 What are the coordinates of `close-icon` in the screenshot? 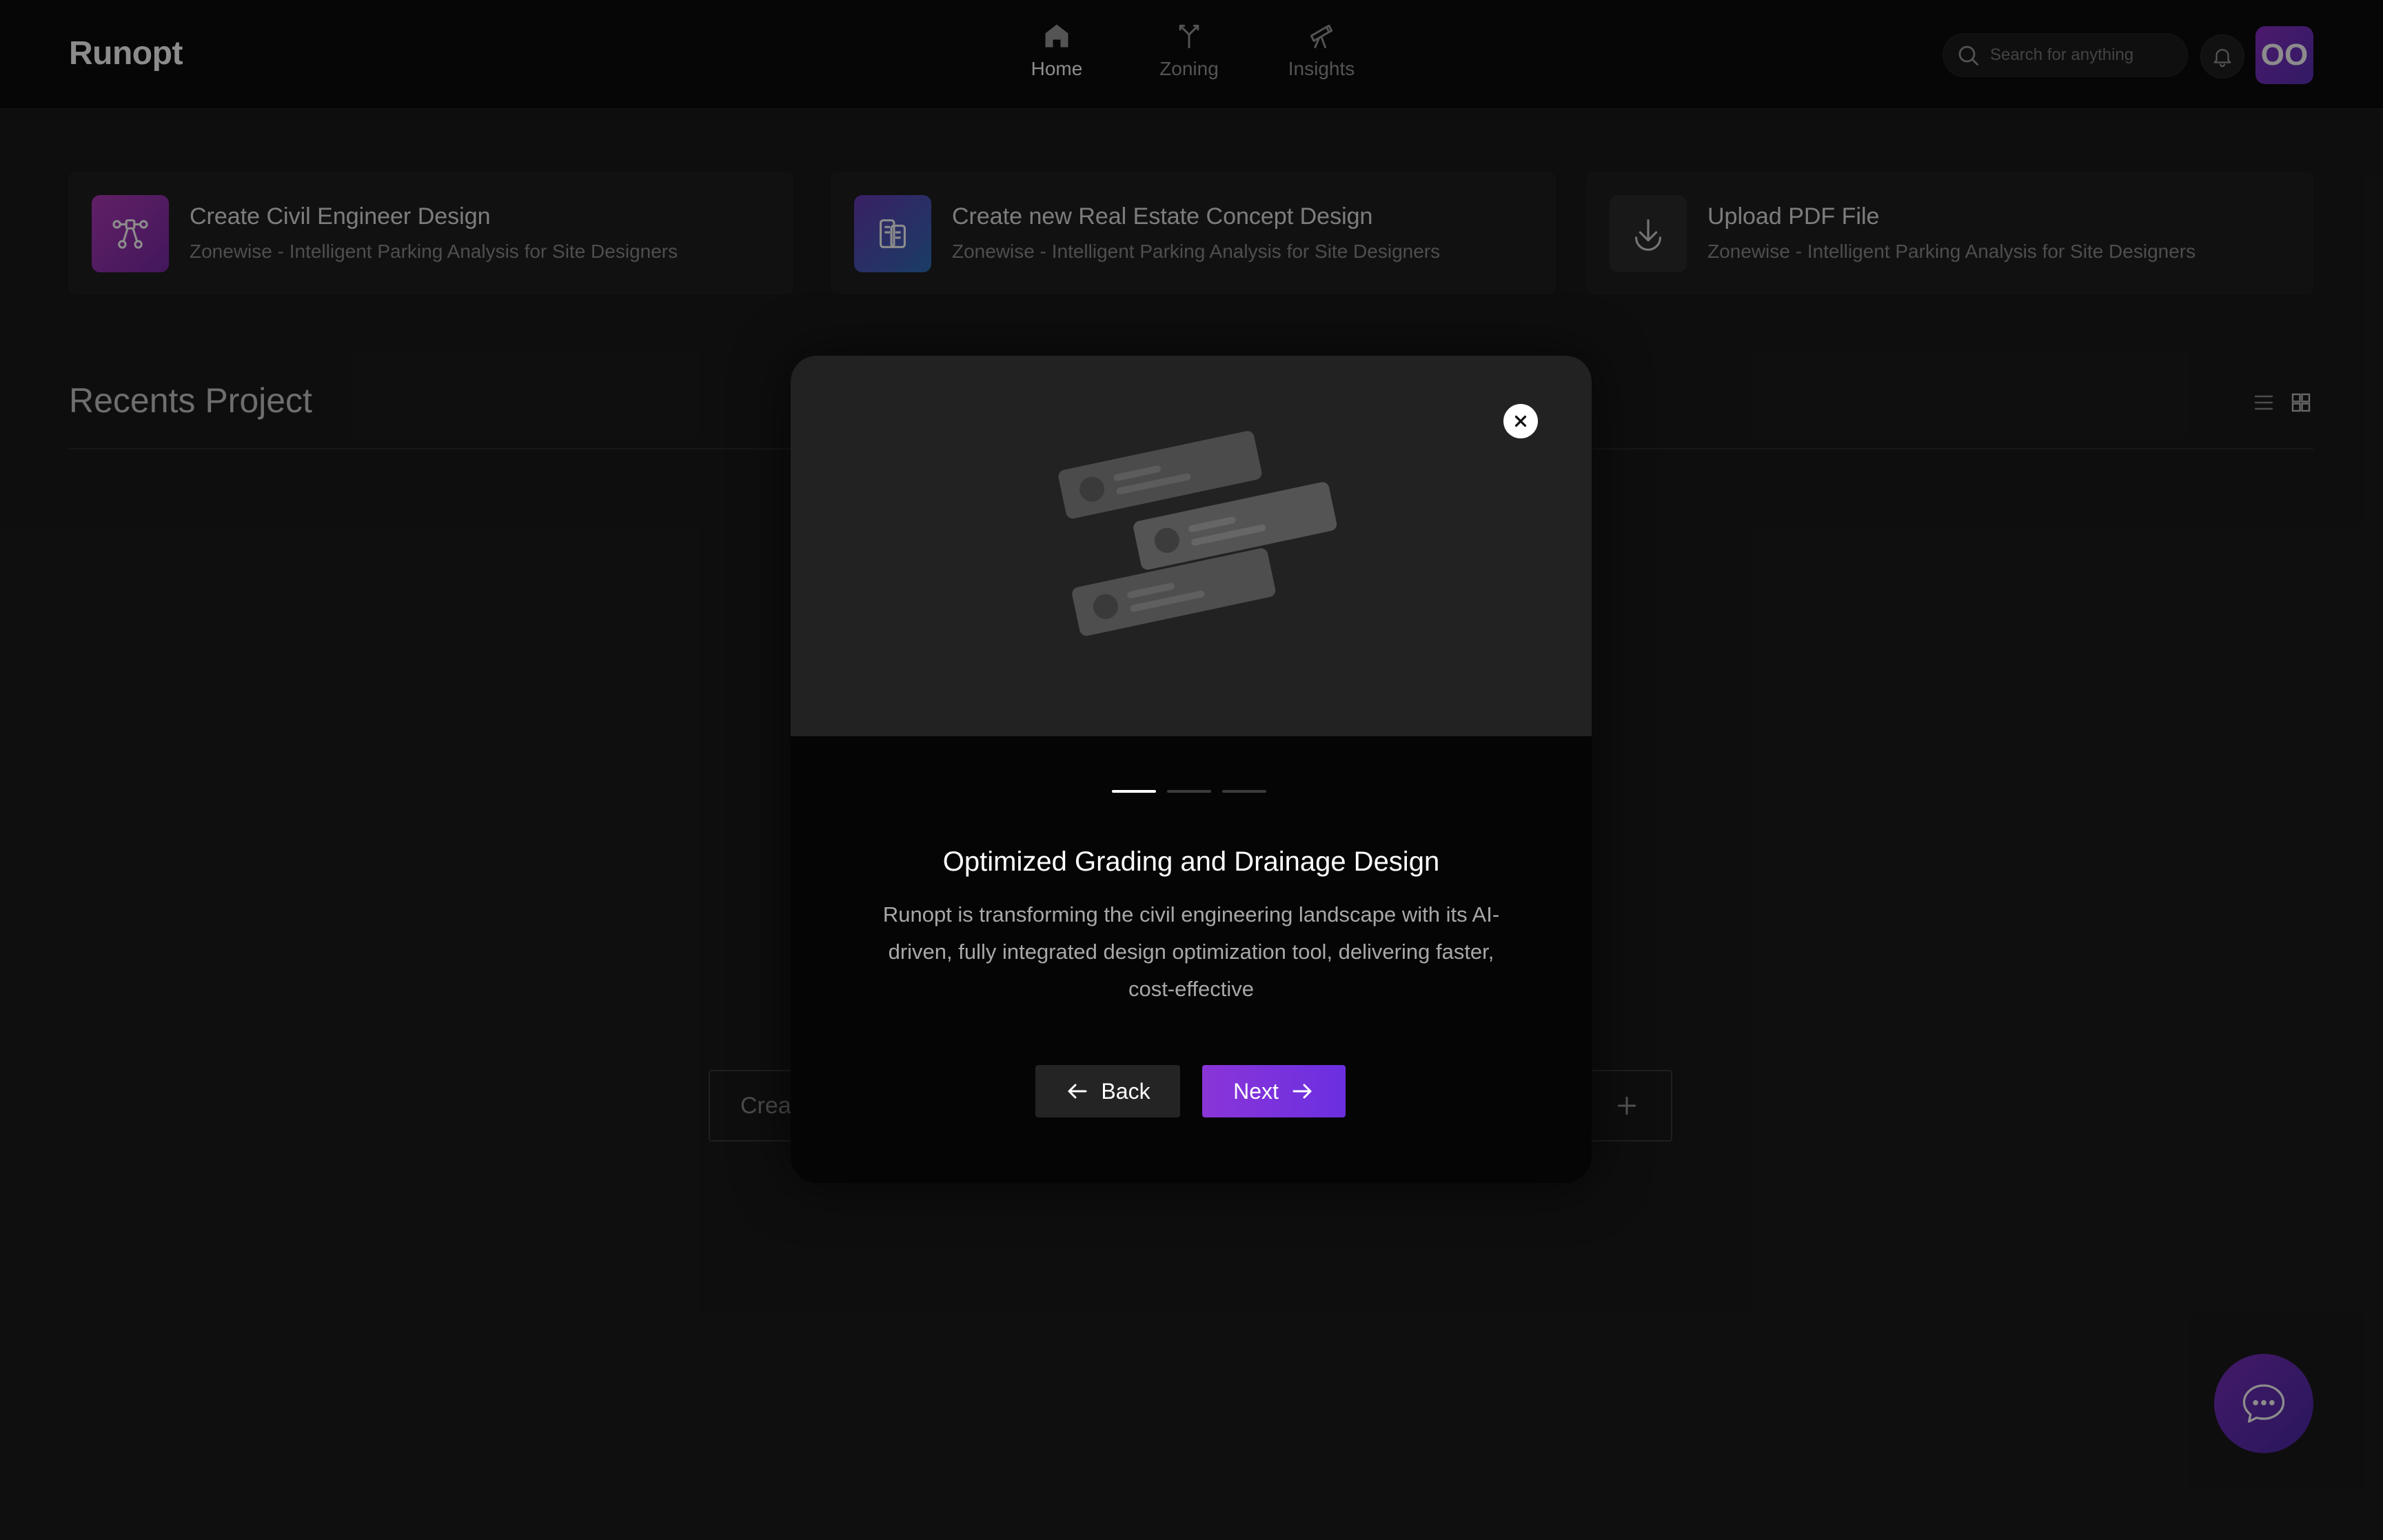 It's located at (1520, 421).